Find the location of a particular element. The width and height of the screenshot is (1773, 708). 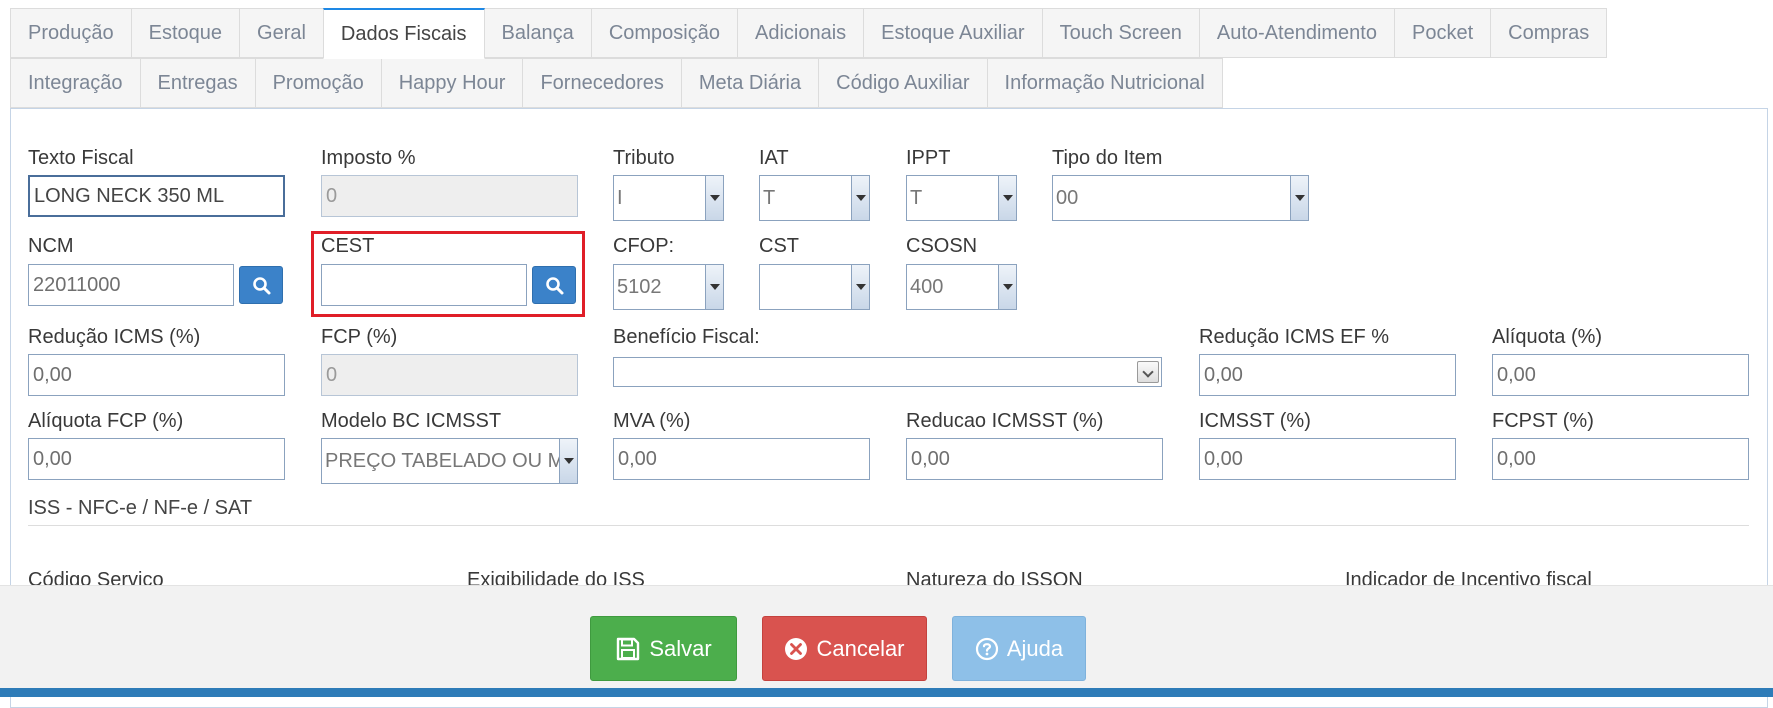

tab-fornecedores: Fornecedores is located at coordinates (602, 83).